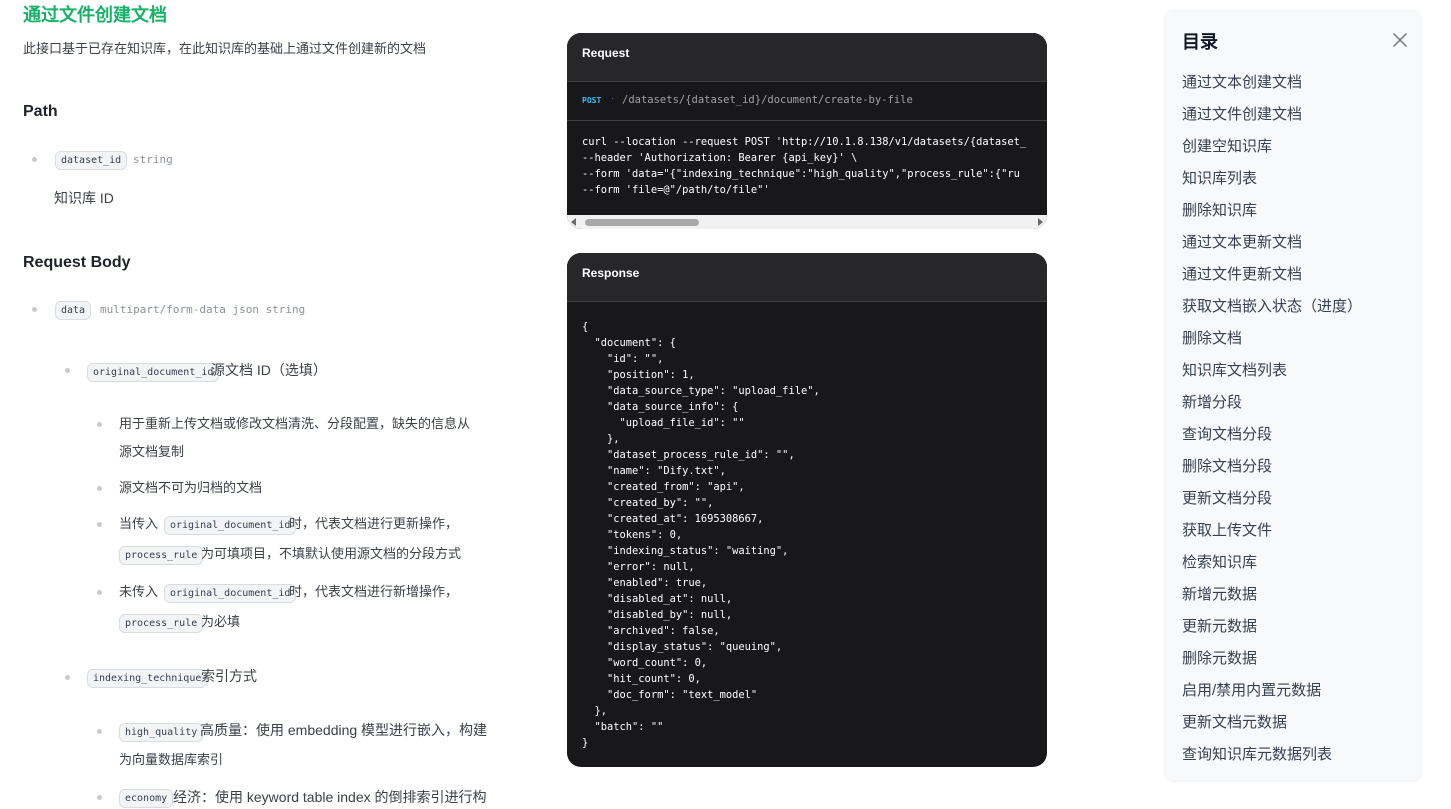 The height and width of the screenshot is (809, 1451). What do you see at coordinates (1227, 433) in the screenshot?
I see `toc-item: 查询文档分段` at bounding box center [1227, 433].